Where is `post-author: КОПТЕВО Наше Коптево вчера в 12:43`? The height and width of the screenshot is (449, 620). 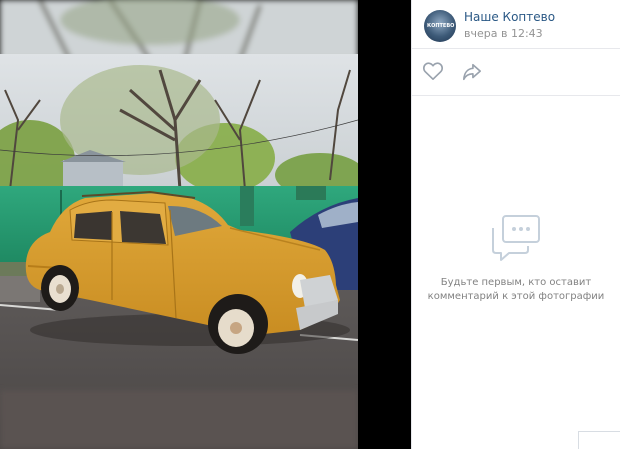 post-author: КОПТЕВО Наше Коптево вчера в 12:43 is located at coordinates (519, 27).